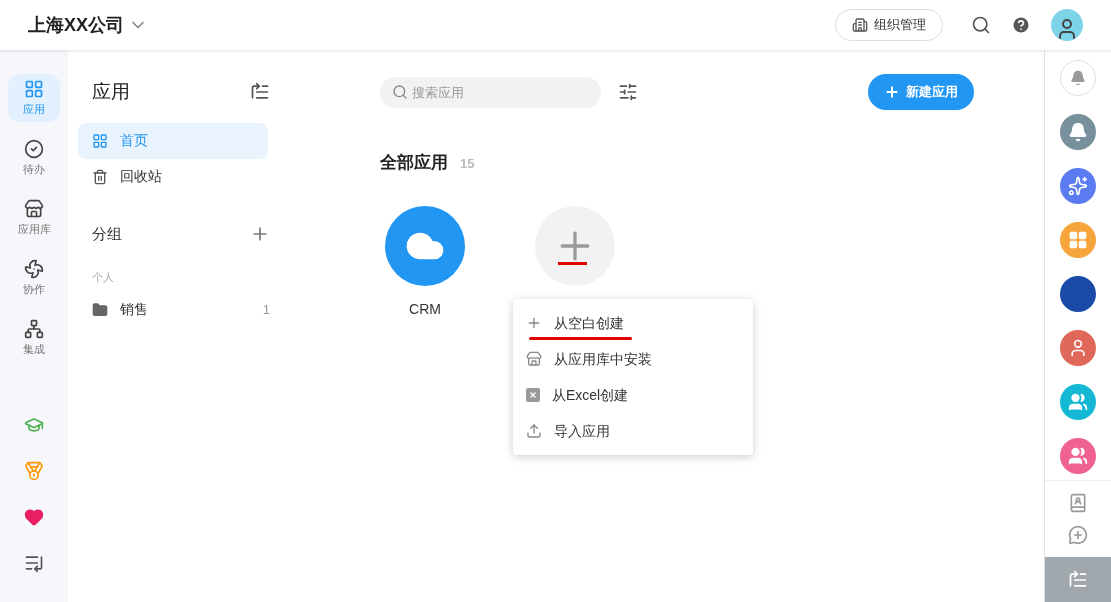 This screenshot has width=1111, height=602. What do you see at coordinates (183, 309) in the screenshot?
I see `group-item: 销售 1` at bounding box center [183, 309].